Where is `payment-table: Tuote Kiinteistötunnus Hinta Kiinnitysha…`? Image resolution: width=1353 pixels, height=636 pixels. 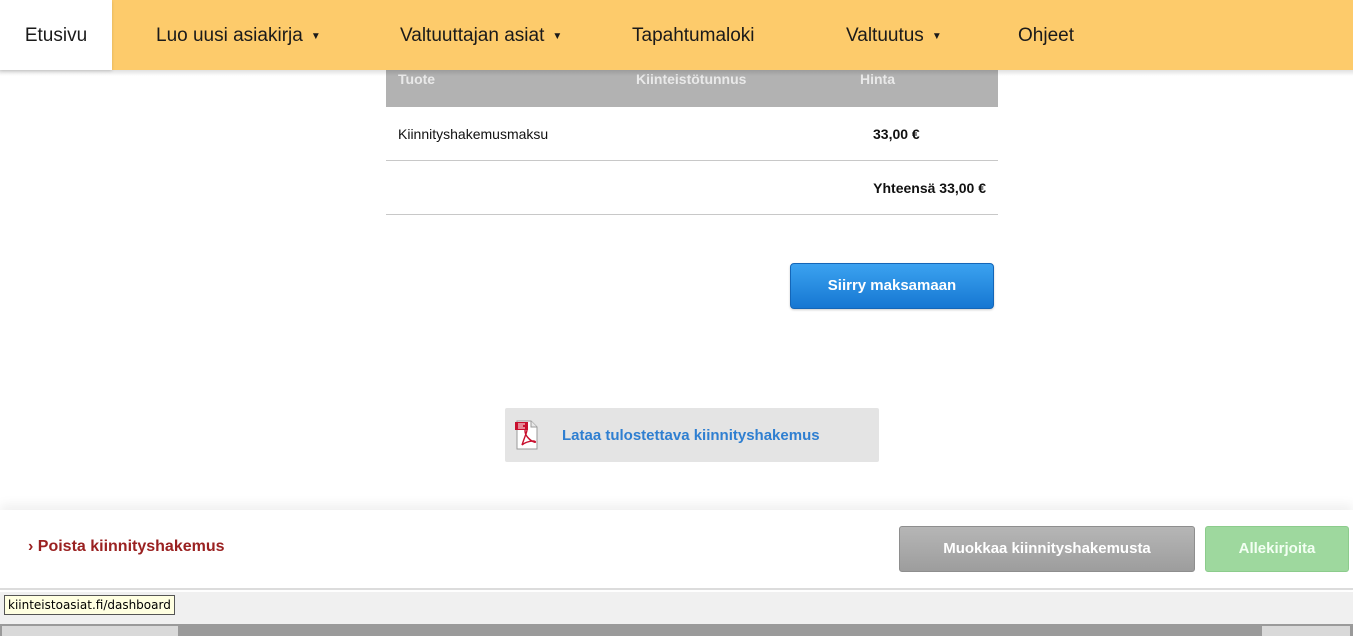 payment-table: Tuote Kiinteistötunnus Hinta Kiinnitysha… is located at coordinates (692, 142).